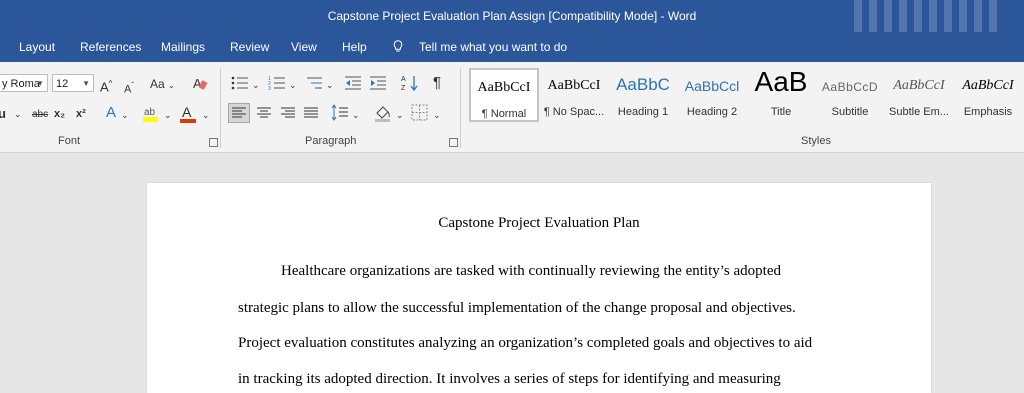  I want to click on clear-formatting-icon: A, so click(200, 83).